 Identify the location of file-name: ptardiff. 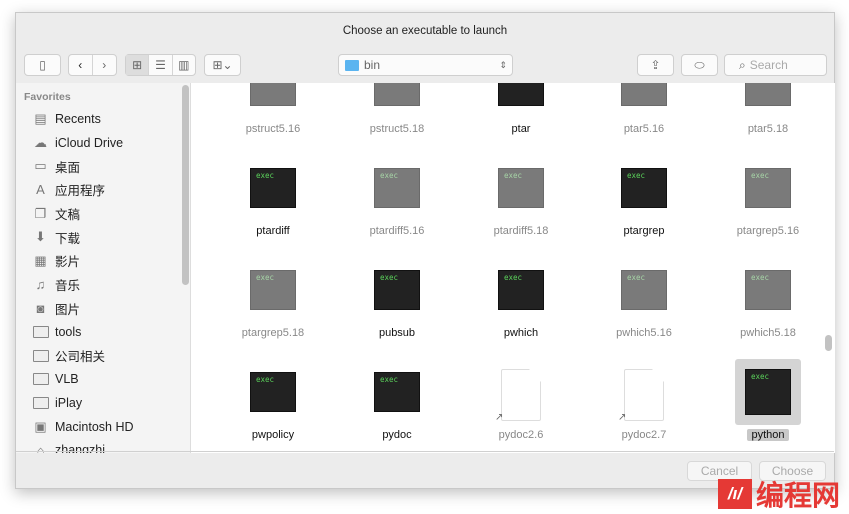
(273, 231).